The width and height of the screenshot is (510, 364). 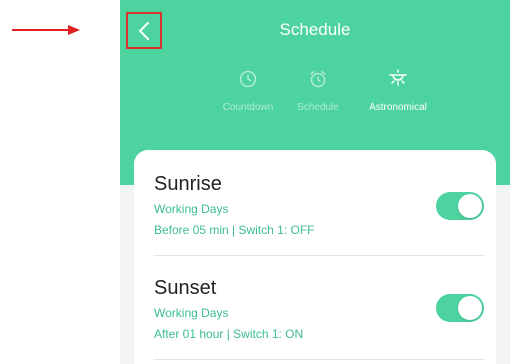 What do you see at coordinates (229, 334) in the screenshot?
I see `schedule-detail: After 01 hour | Switch 1: ON` at bounding box center [229, 334].